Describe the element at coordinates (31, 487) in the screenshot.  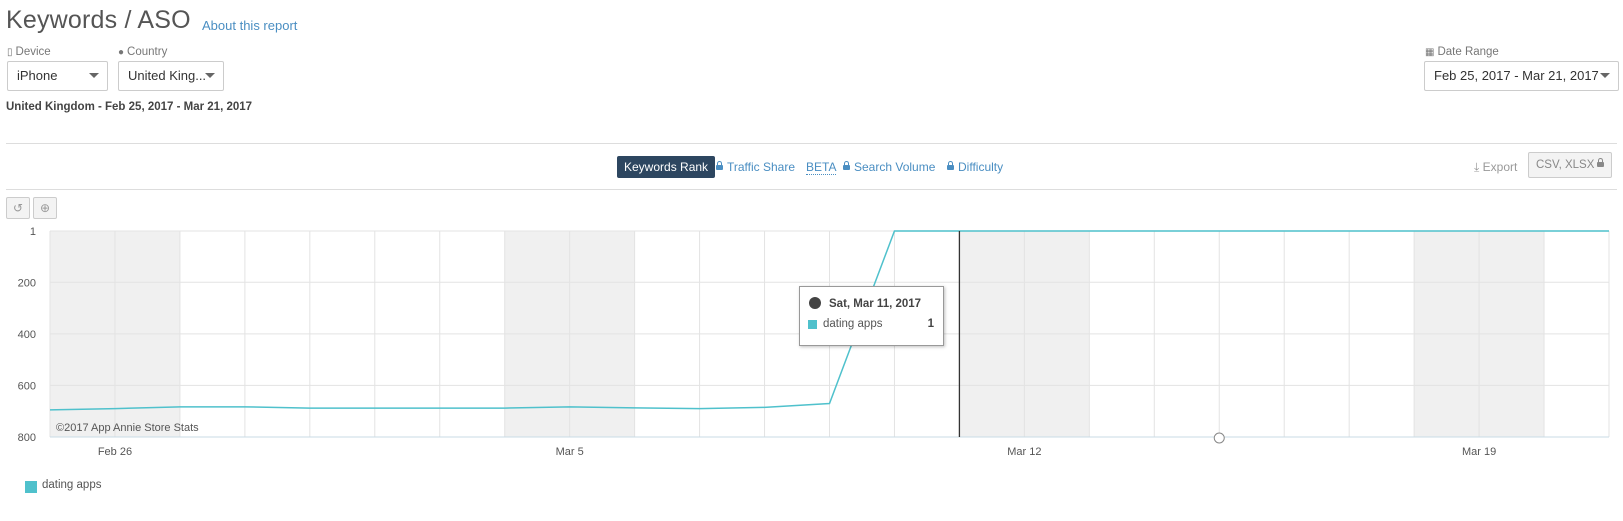
I see `legend-swatch` at that location.